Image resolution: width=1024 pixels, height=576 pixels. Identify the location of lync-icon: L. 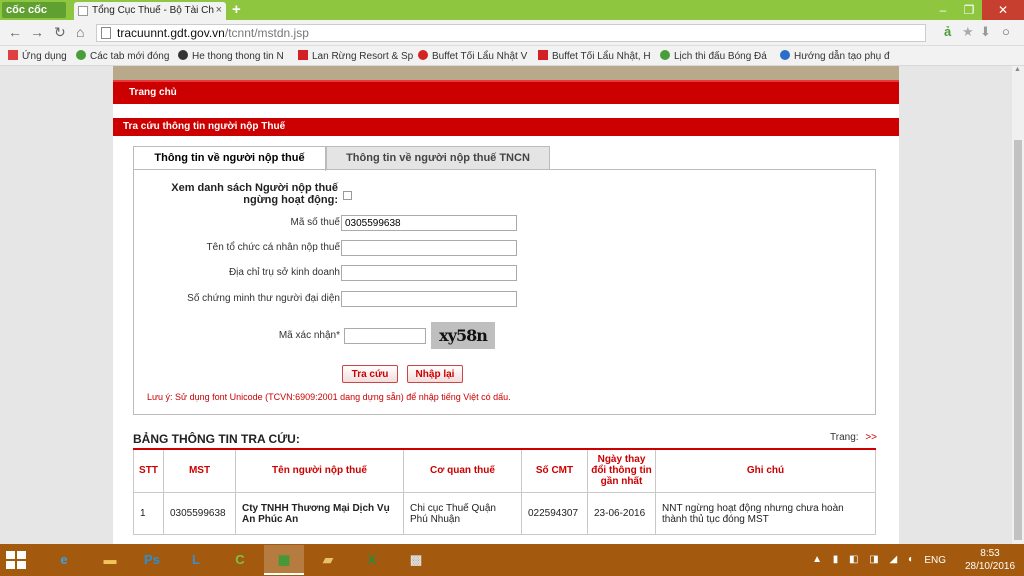
(196, 560).